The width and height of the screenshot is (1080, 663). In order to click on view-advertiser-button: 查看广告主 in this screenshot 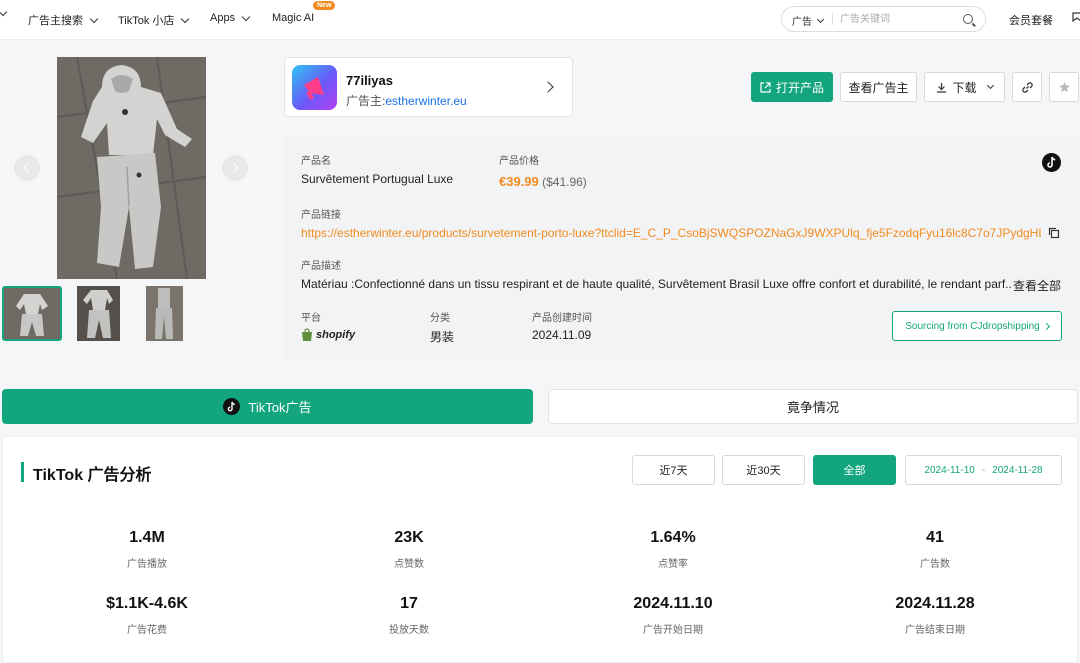, I will do `click(878, 87)`.